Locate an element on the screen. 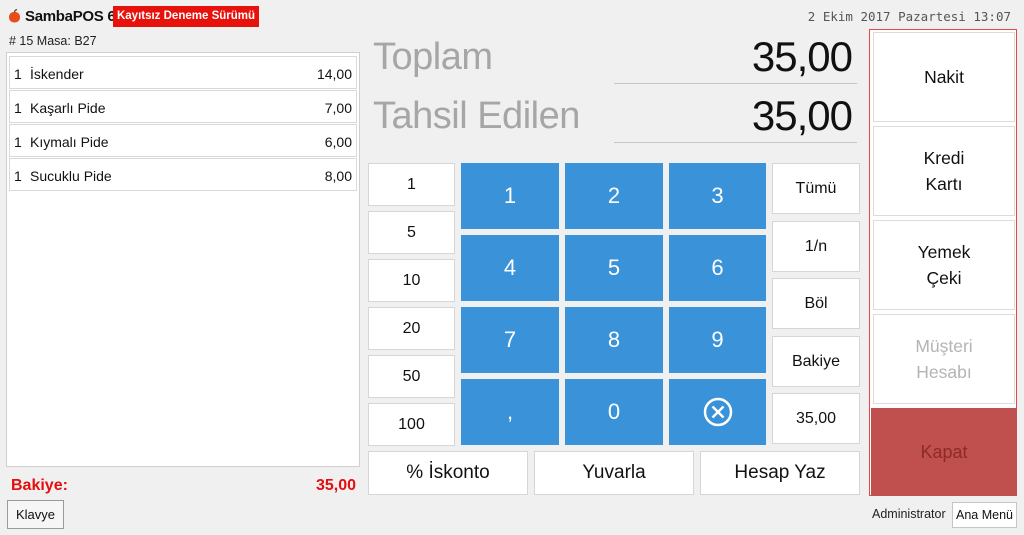 The image size is (1024, 535). sambapos-logo-icon is located at coordinates (14, 16).